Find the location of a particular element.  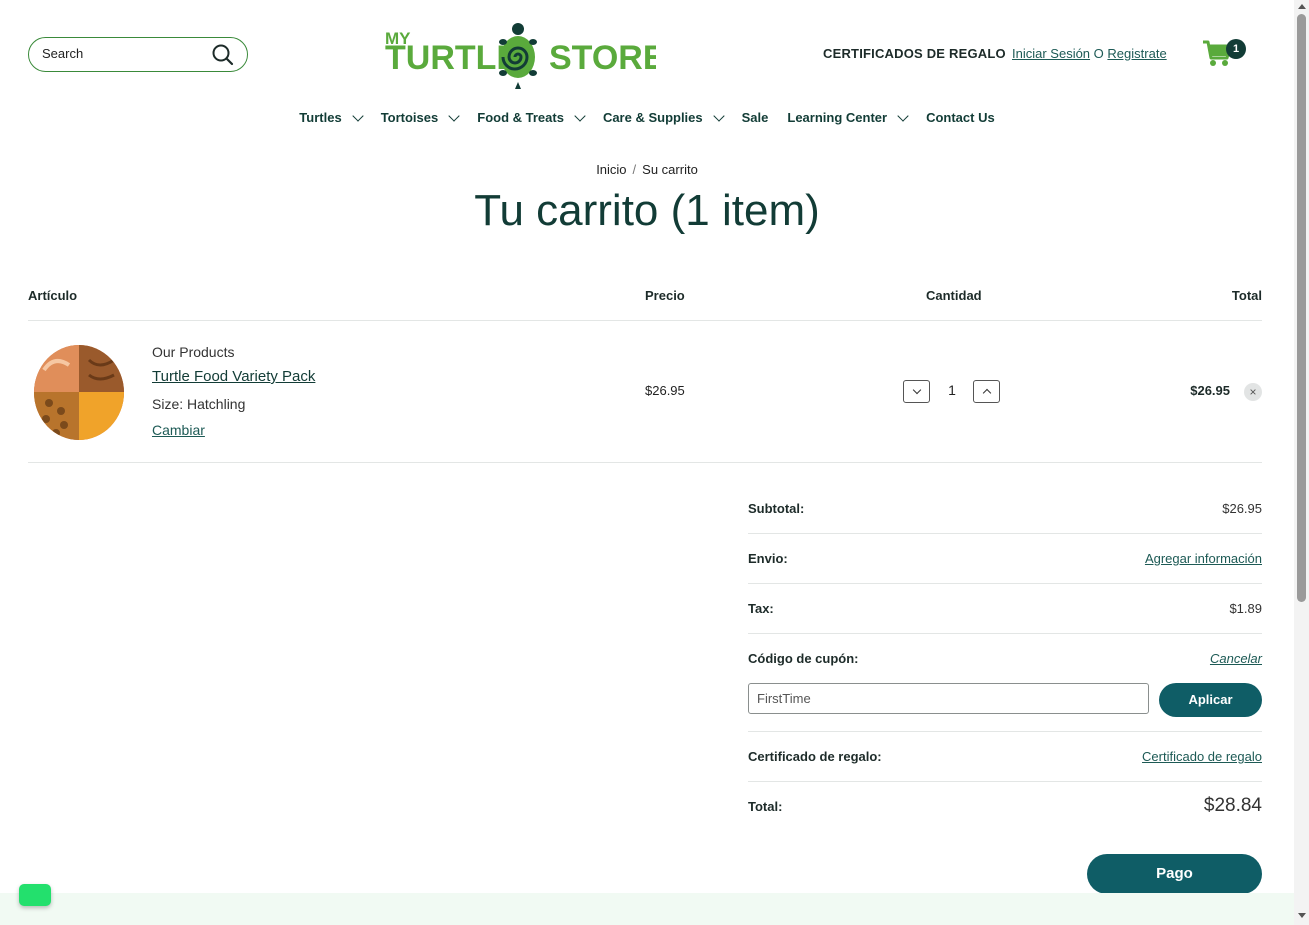

apply-coupon-button: Aplicar is located at coordinates (1210, 700).